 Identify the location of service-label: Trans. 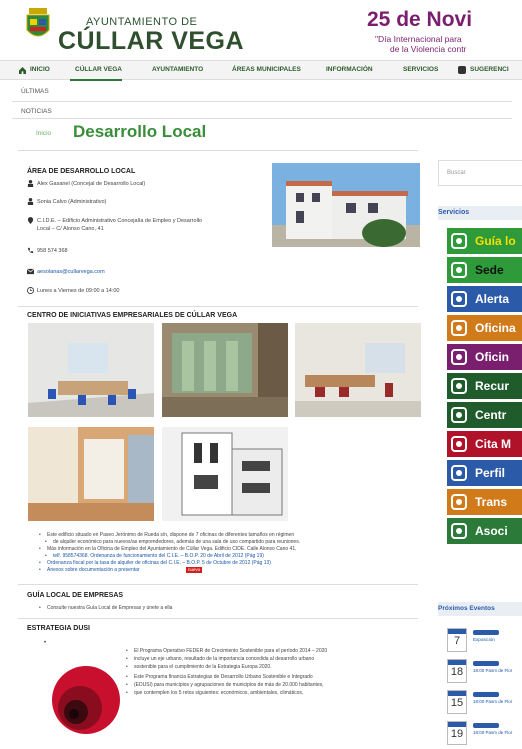
(491, 502).